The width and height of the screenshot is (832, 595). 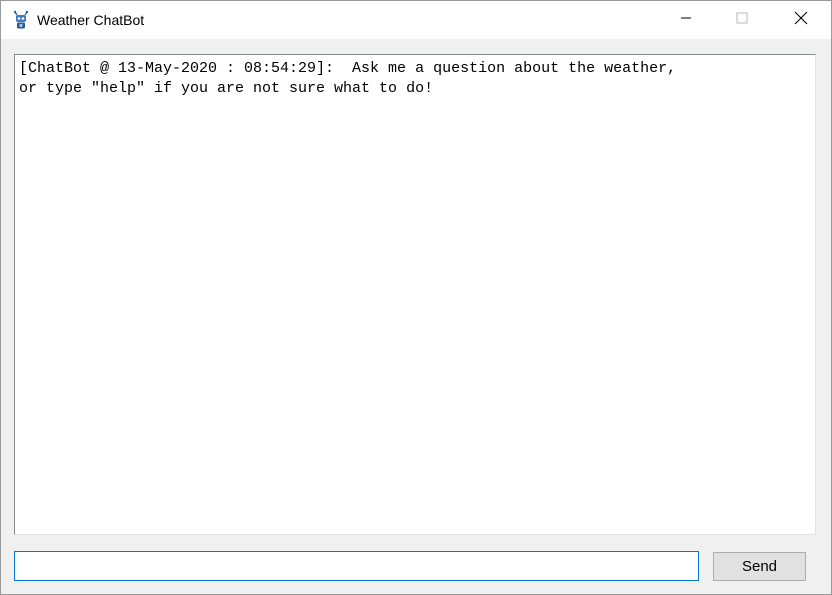 What do you see at coordinates (759, 566) in the screenshot?
I see `send-button: Send` at bounding box center [759, 566].